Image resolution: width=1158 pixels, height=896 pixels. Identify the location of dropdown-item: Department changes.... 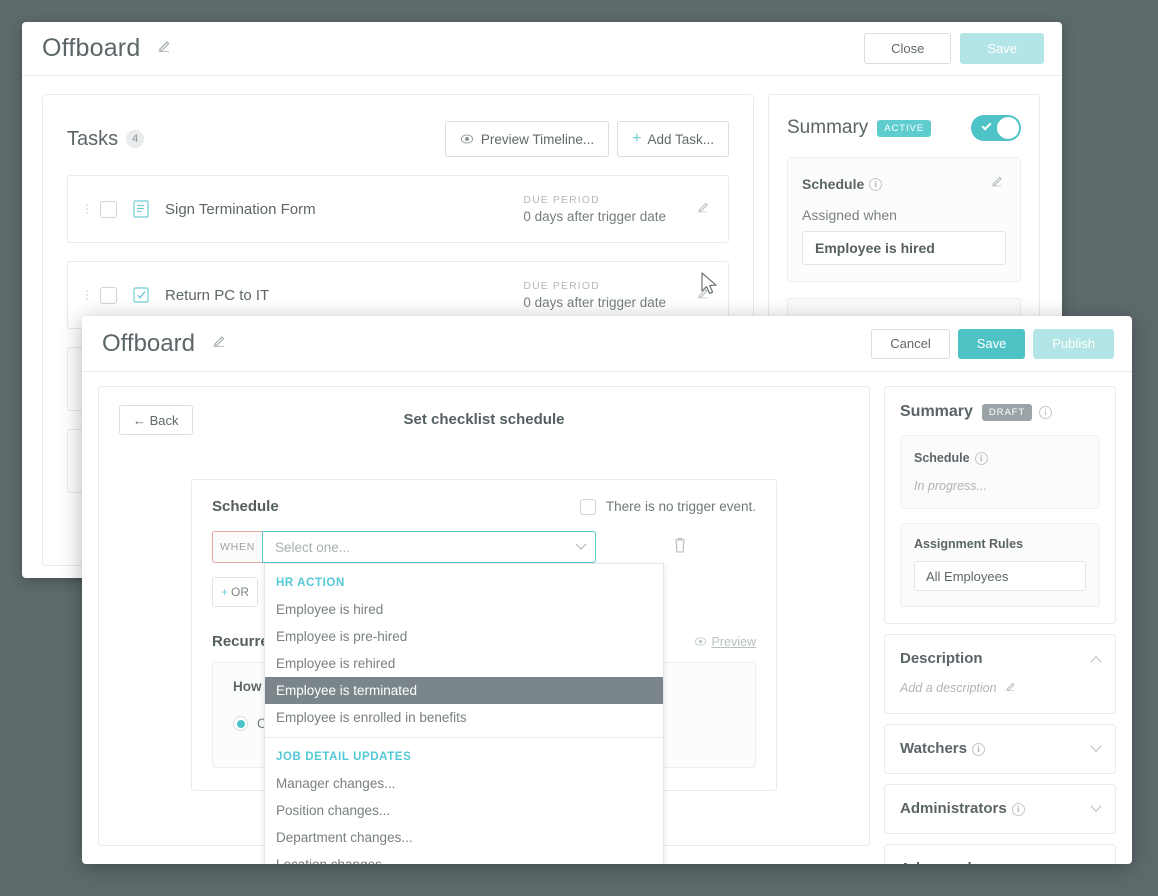
(464, 837).